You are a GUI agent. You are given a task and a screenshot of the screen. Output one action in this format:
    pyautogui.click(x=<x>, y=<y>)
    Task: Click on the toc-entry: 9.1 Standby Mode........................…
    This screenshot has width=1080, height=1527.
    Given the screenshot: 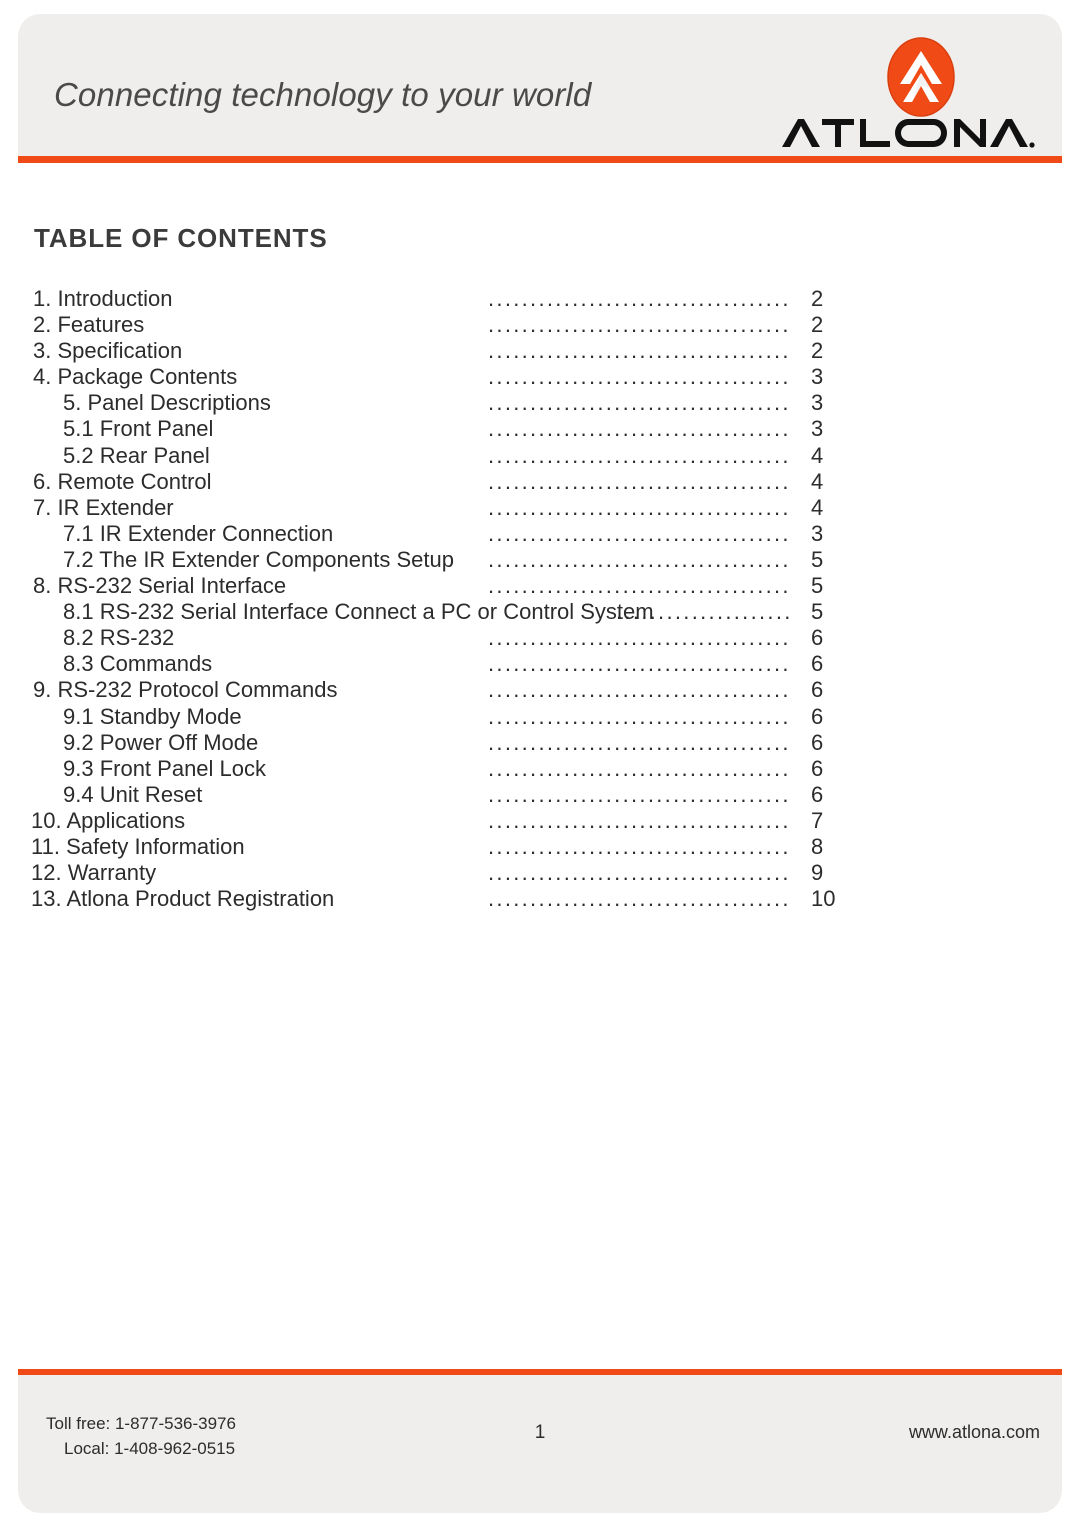 What is the action you would take?
    pyautogui.click(x=540, y=717)
    